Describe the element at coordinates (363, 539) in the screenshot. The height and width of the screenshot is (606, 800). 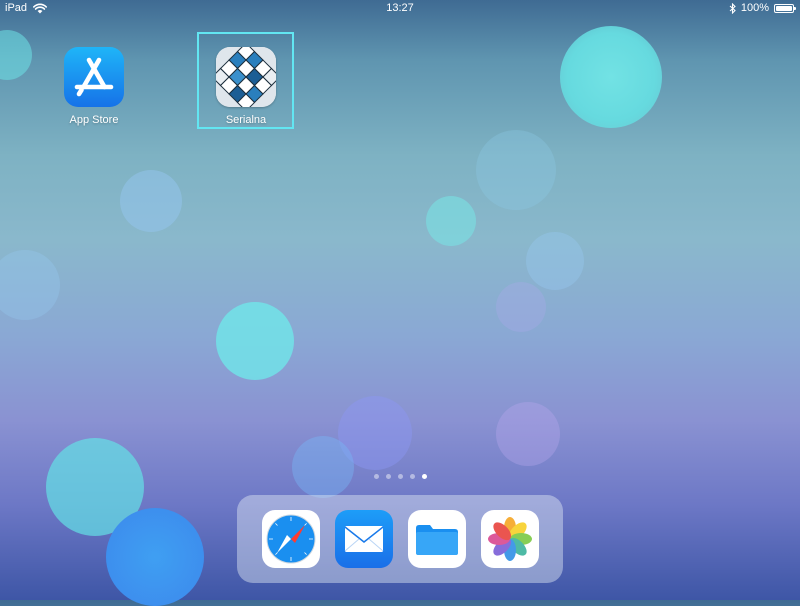
I see `mail-icon` at that location.